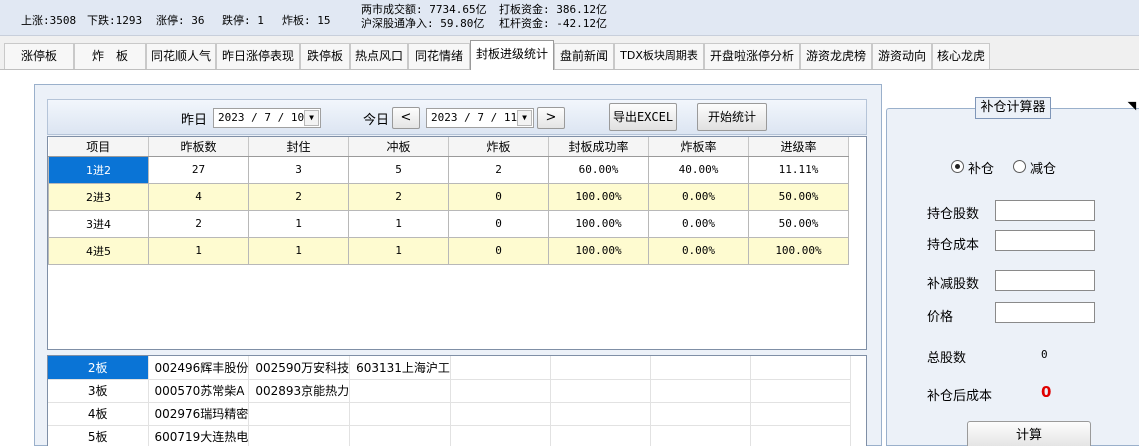 The height and width of the screenshot is (446, 1139). Describe the element at coordinates (598, 169) in the screenshot. I see `table-cell: 60.00%` at that location.